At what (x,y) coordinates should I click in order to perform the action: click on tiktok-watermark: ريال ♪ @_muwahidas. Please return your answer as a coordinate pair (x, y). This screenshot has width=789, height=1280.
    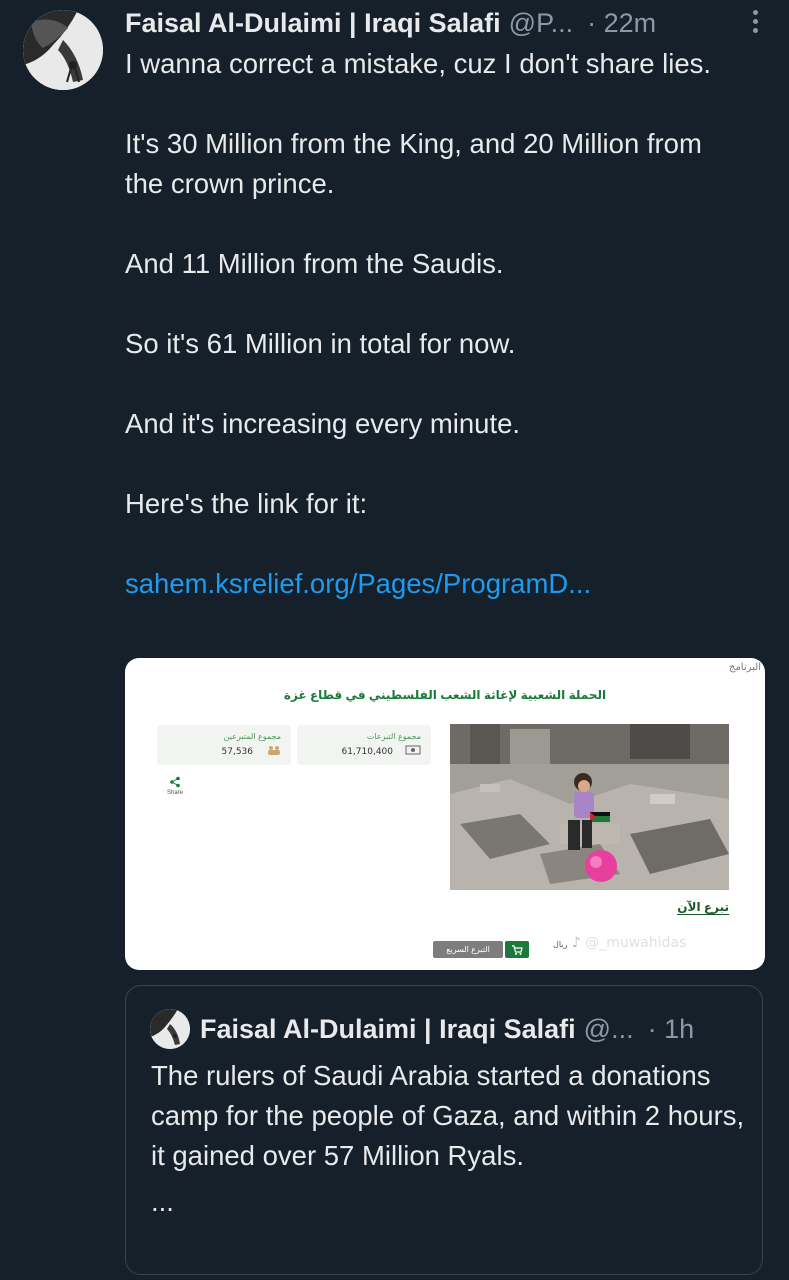
    Looking at the image, I should click on (619, 943).